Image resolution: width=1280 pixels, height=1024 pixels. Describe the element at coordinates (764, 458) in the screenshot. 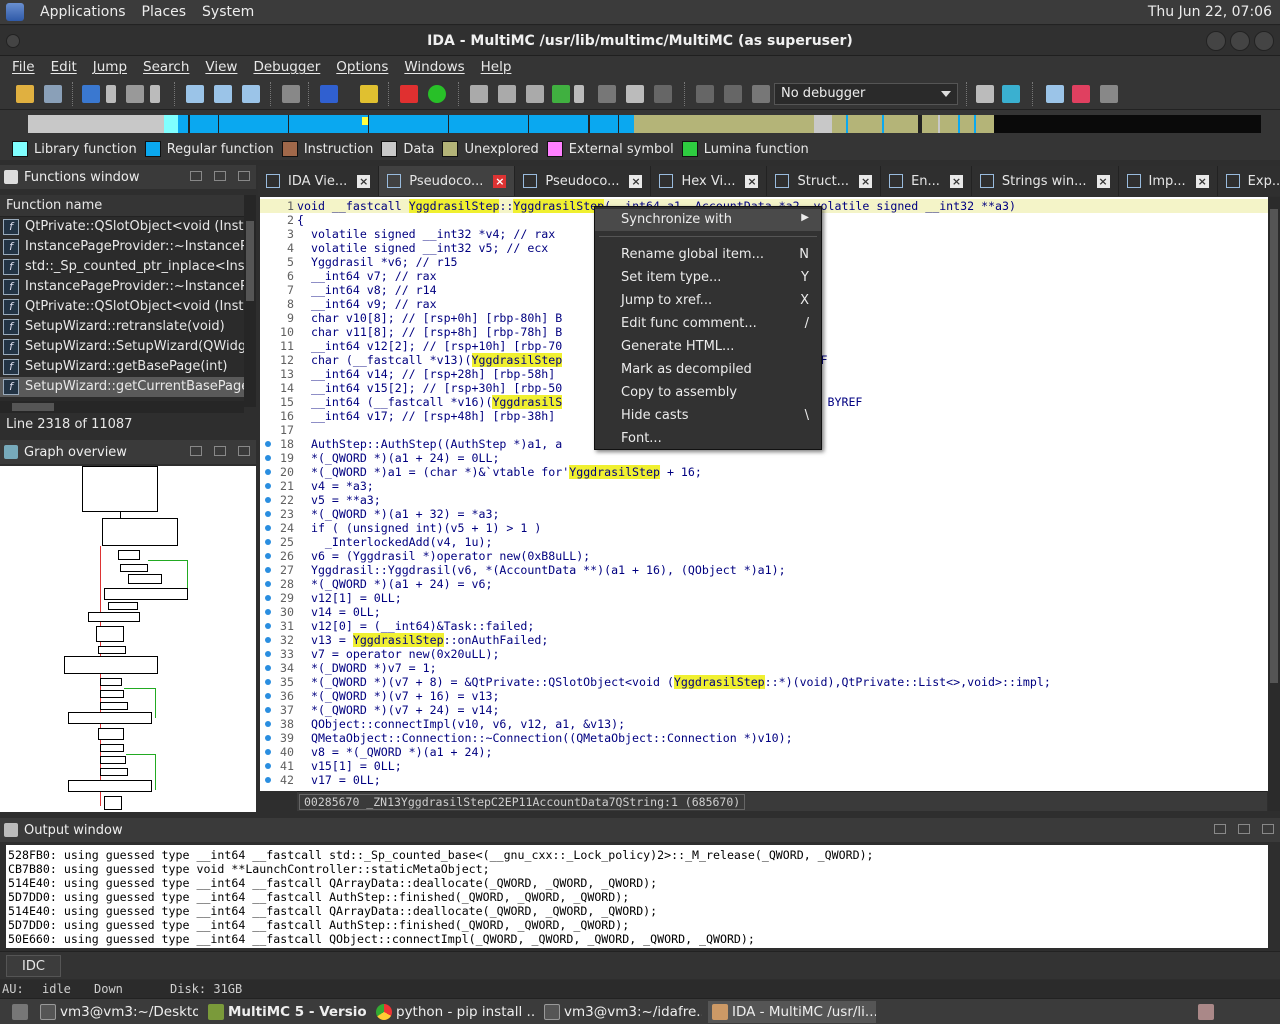

I see `code-line: 19 *(_QWORD *)(a1 + 24) = 0LL;` at that location.